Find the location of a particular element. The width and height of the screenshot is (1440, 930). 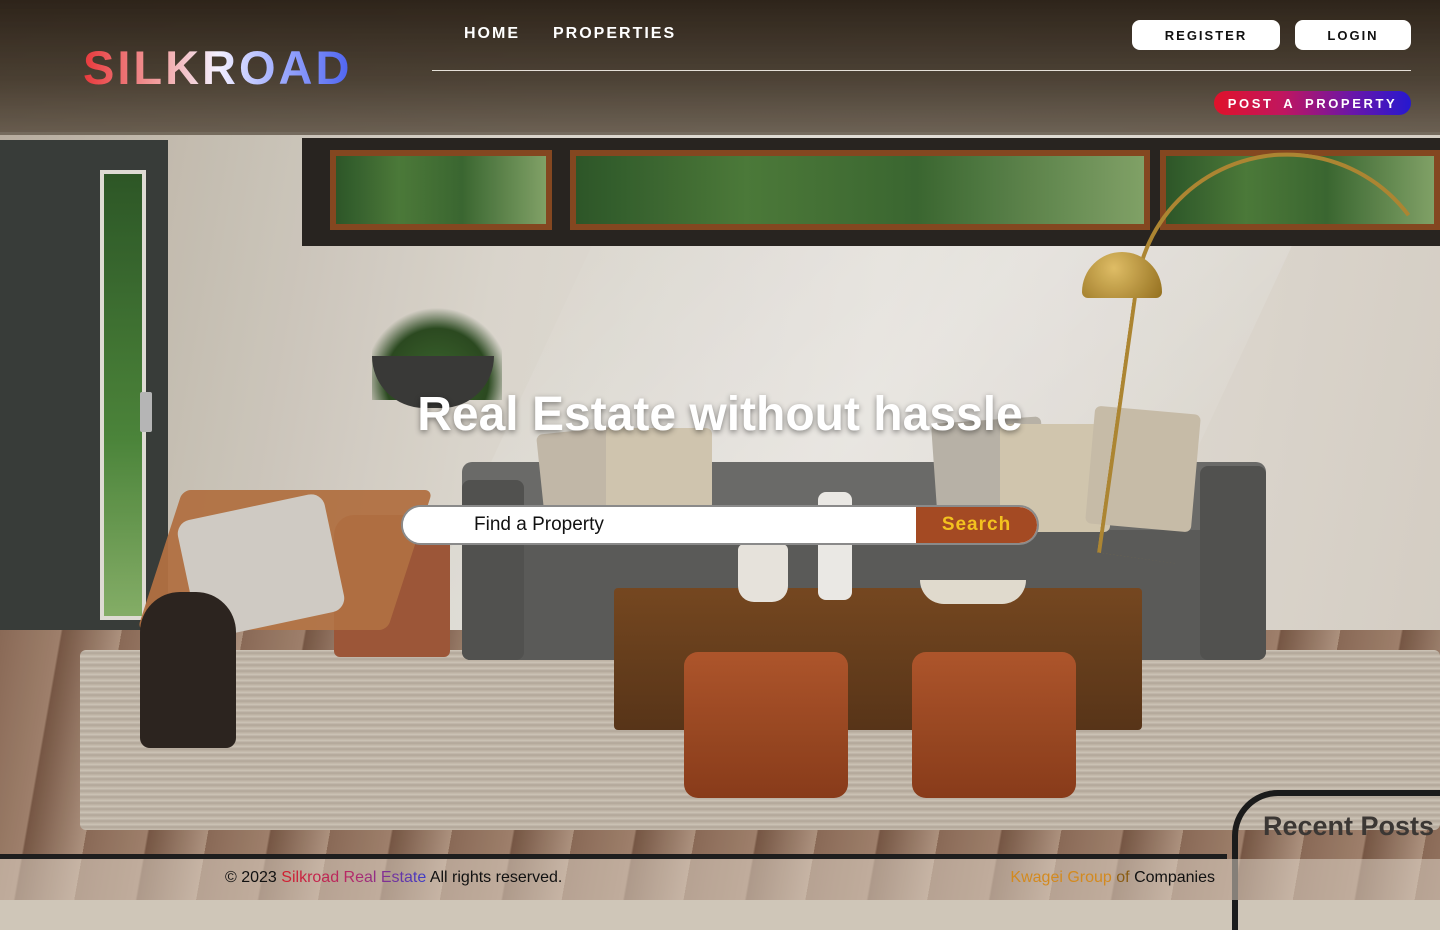

property-search-form: Search is located at coordinates (720, 525).